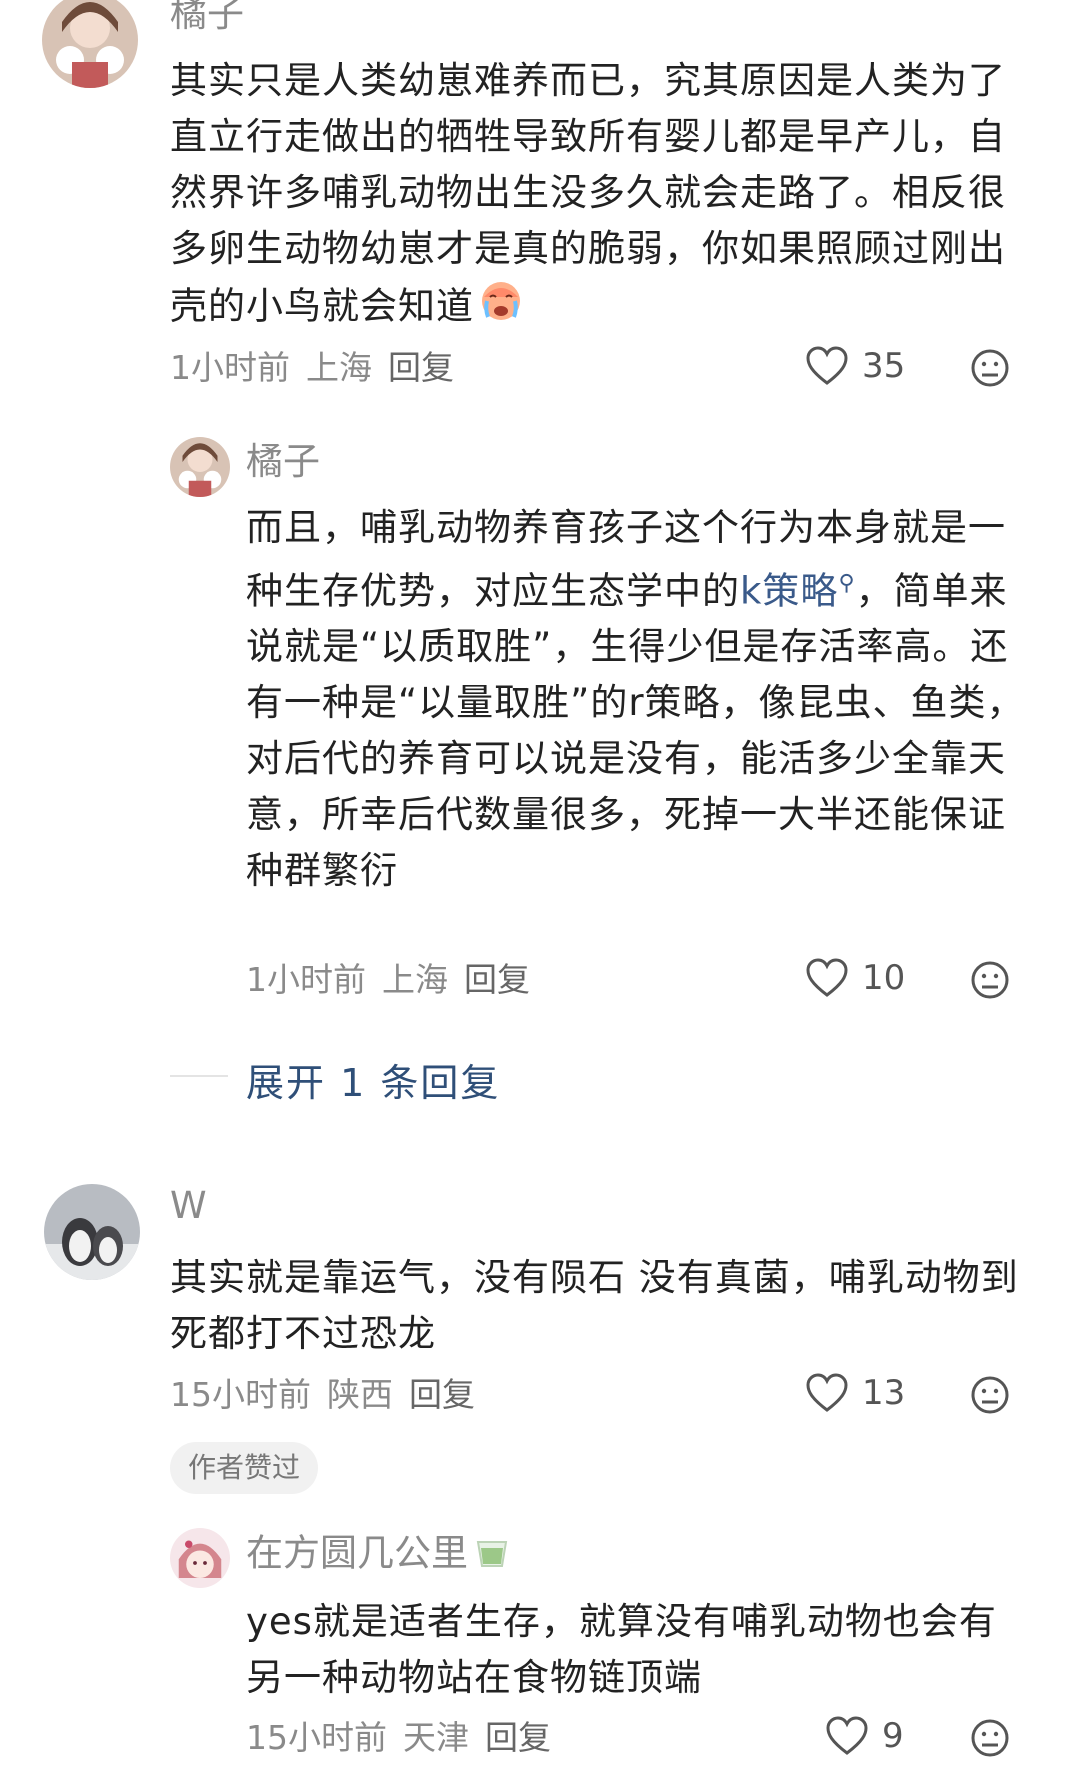 The height and width of the screenshot is (1775, 1080). Describe the element at coordinates (884, 1393) in the screenshot. I see `like-count: 13` at that location.